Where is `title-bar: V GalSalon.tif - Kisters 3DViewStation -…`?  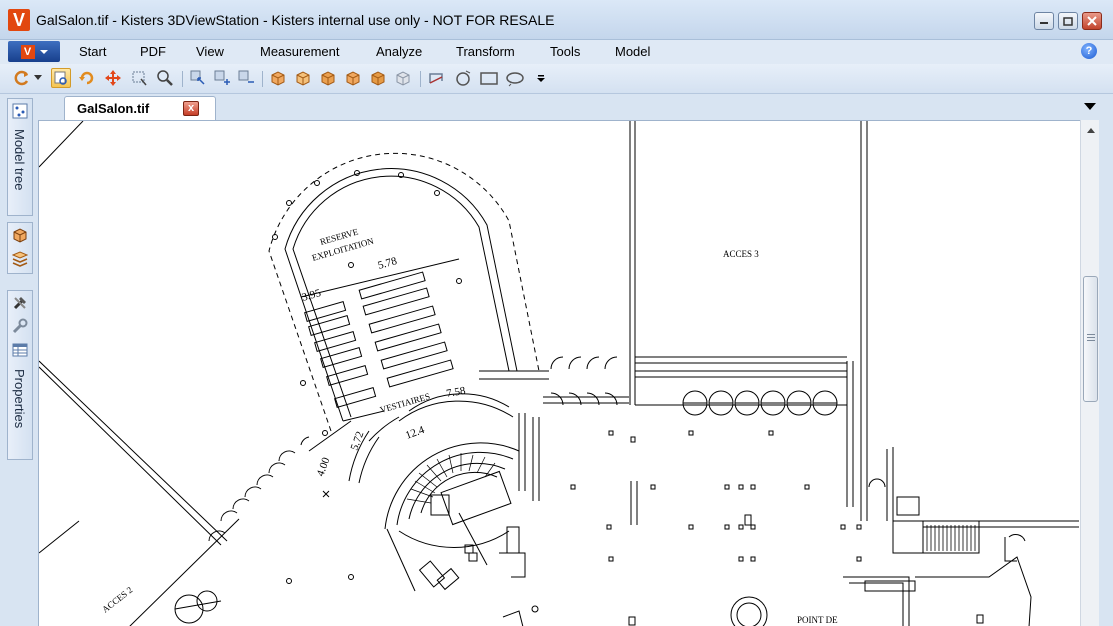
title-bar: V GalSalon.tif - Kisters 3DViewStation -… is located at coordinates (556, 20).